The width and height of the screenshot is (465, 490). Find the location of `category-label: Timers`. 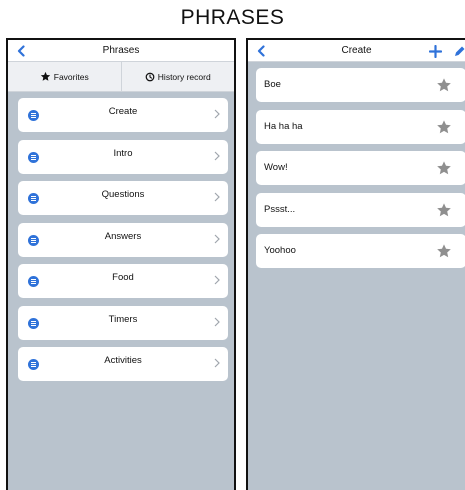

category-label: Timers is located at coordinates (123, 319).